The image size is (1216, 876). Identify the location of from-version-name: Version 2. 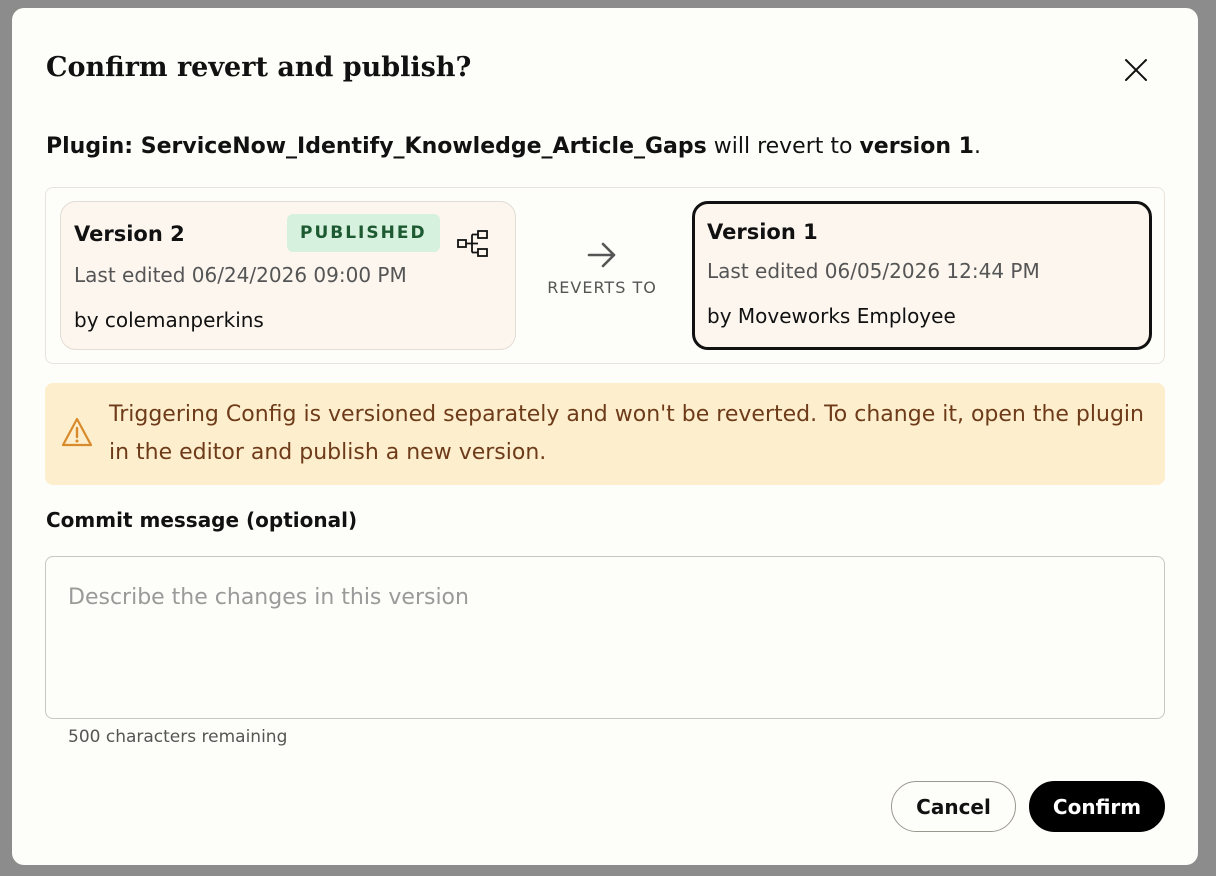
(129, 234).